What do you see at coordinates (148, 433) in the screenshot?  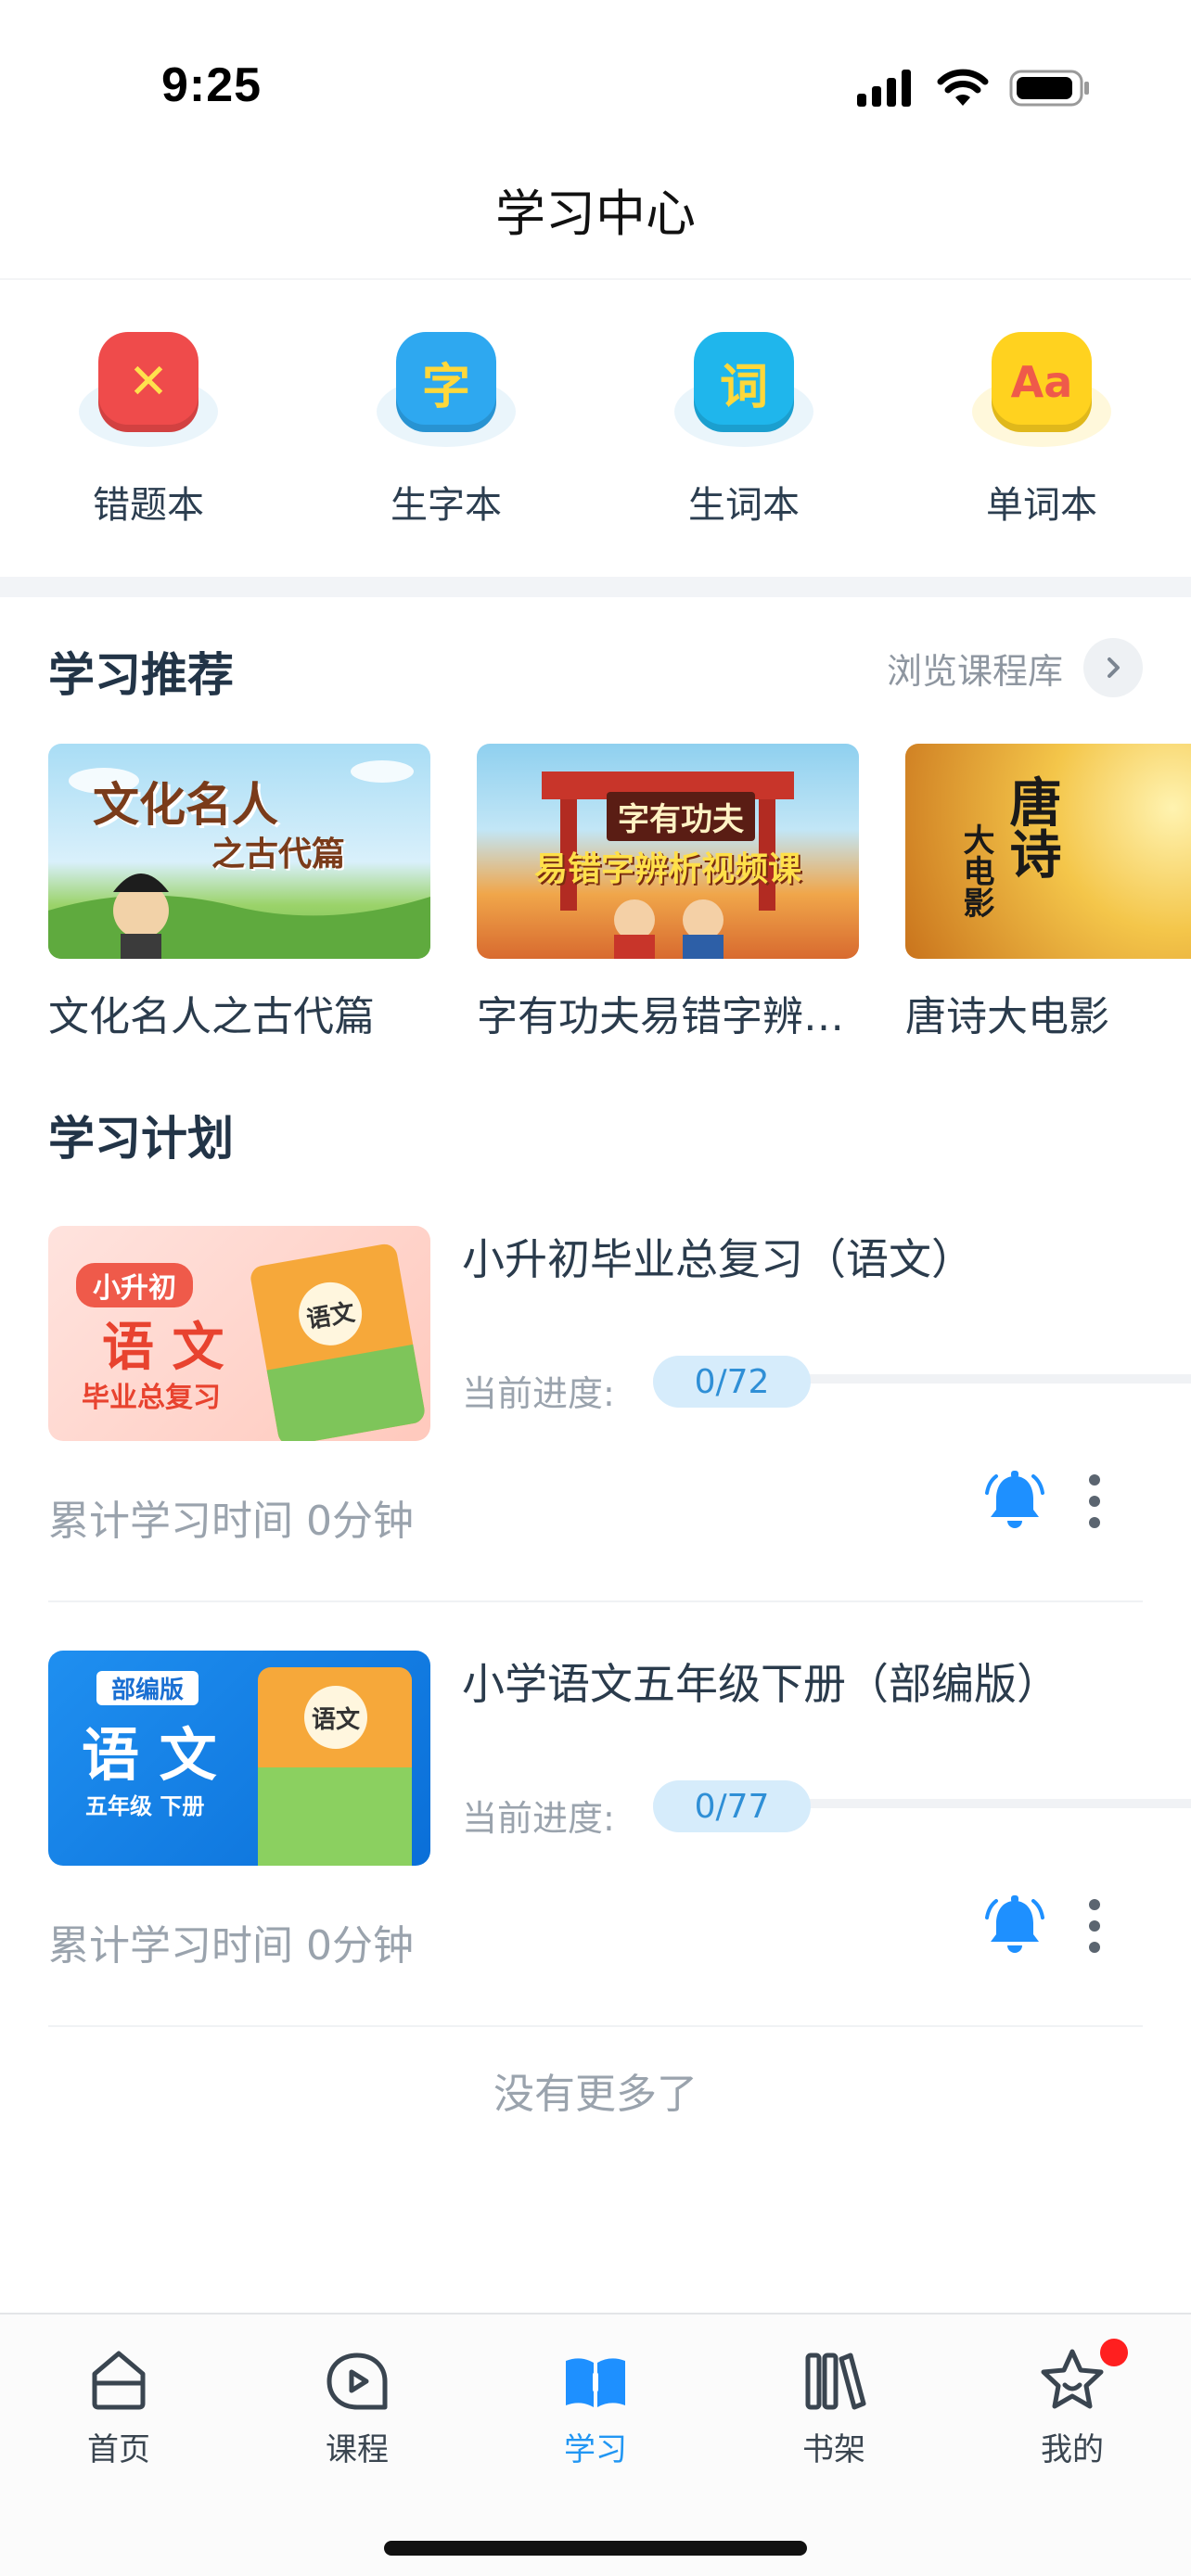 I see `tool-wrong-book: ✕ 错题本` at bounding box center [148, 433].